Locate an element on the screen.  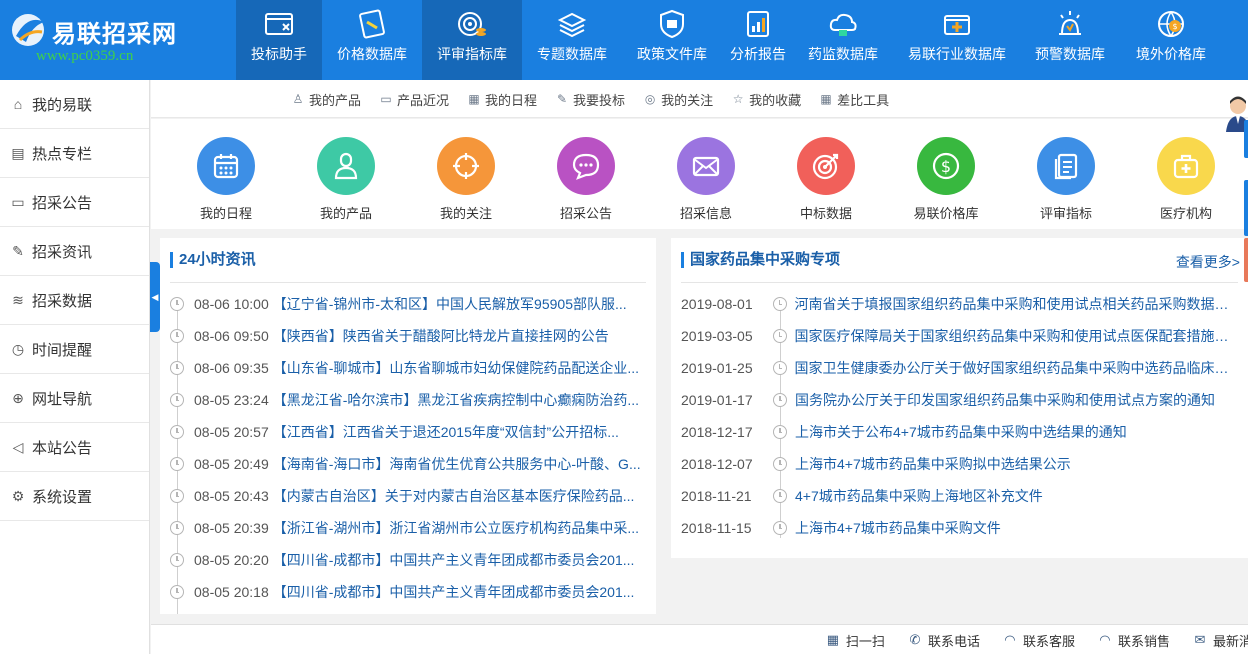
procurement-row: 2018-11-21 4+7城市药品集中采购上海地区补充文件 is located at coordinates (959, 496).